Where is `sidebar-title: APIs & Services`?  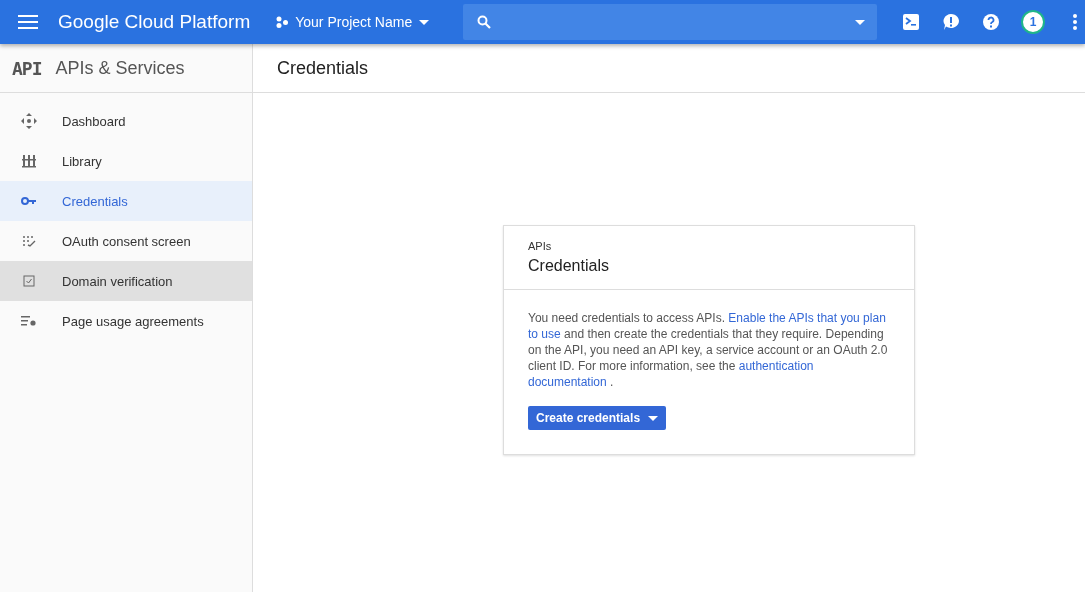 sidebar-title: APIs & Services is located at coordinates (120, 68).